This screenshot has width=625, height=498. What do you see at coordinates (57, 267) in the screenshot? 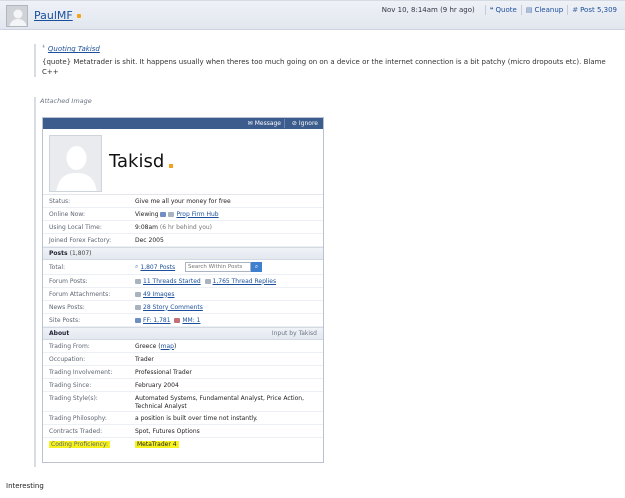
I see `info-label: Total:` at bounding box center [57, 267].